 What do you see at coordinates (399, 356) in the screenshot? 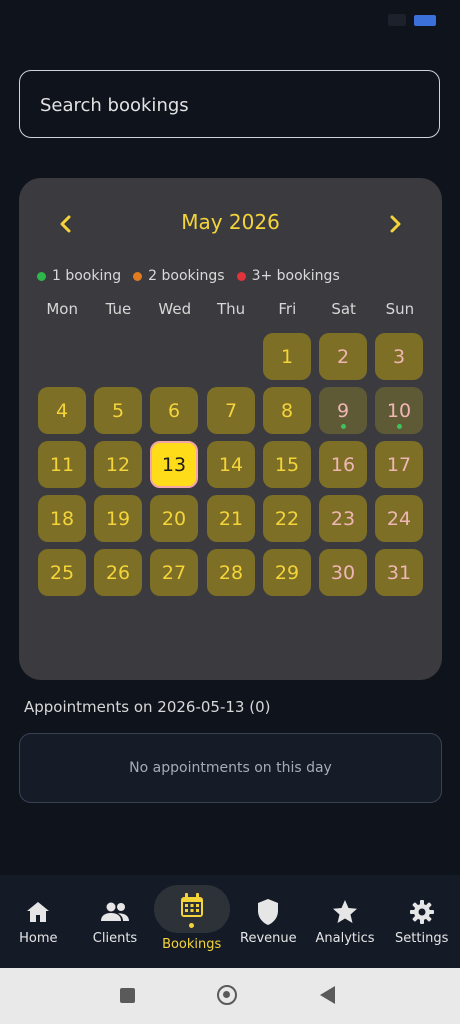
I see `calendar-day: 3` at bounding box center [399, 356].